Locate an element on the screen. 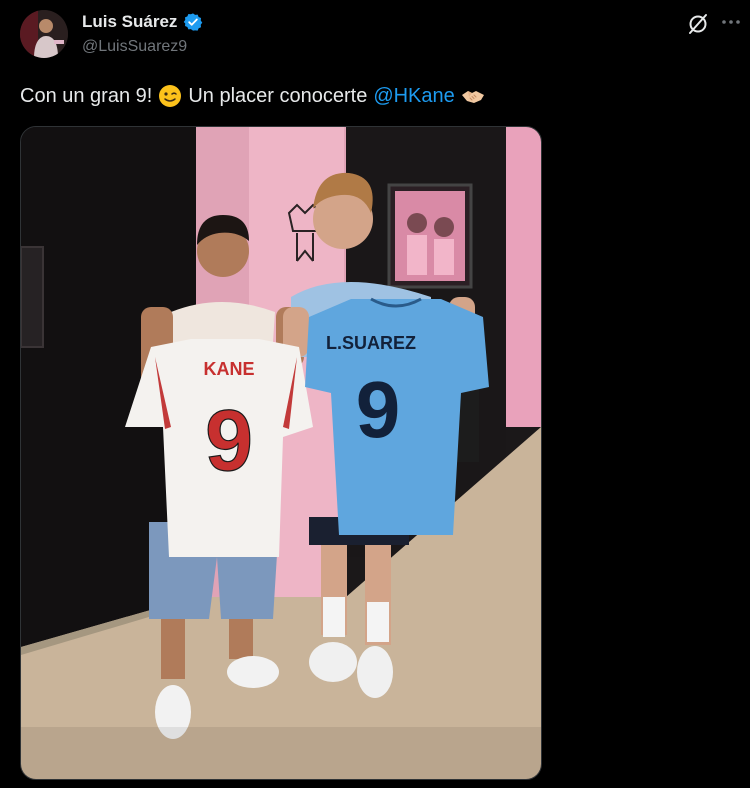  shirt-kane-number: 9 is located at coordinates (229, 441).